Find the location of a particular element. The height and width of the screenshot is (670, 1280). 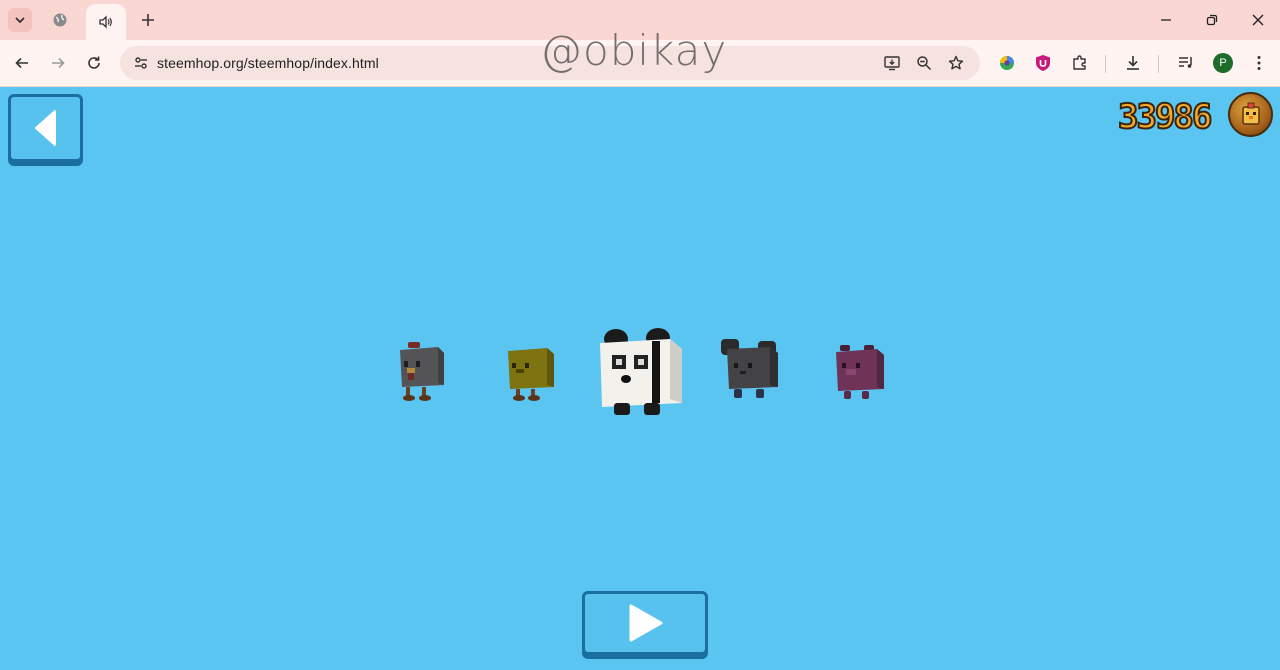

game-back-button is located at coordinates (45, 128).